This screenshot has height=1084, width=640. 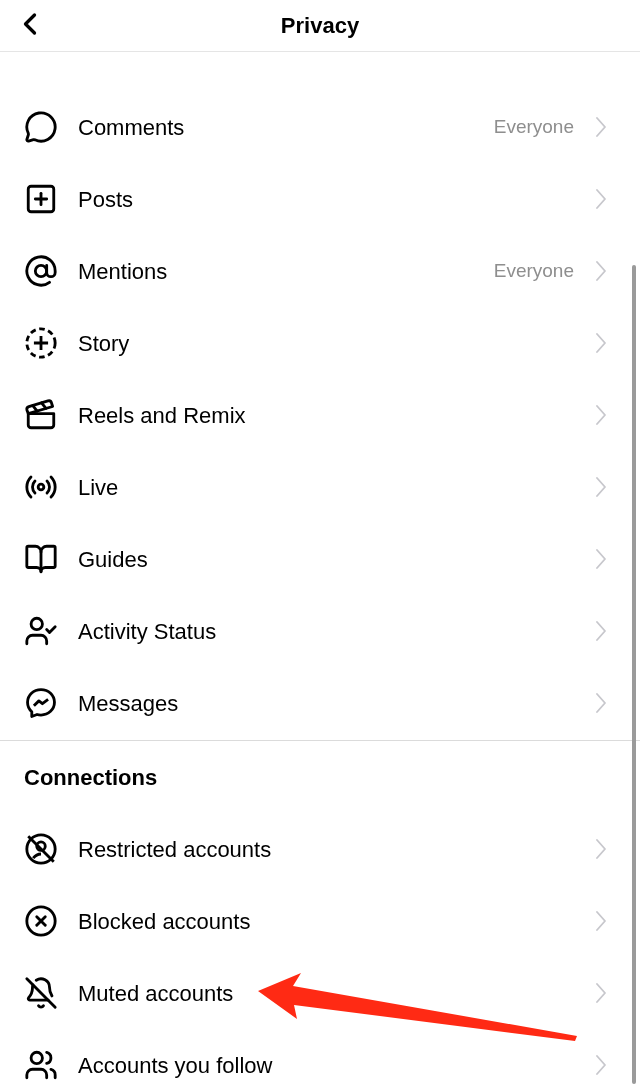 I want to click on x-circle-icon, so click(x=41, y=921).